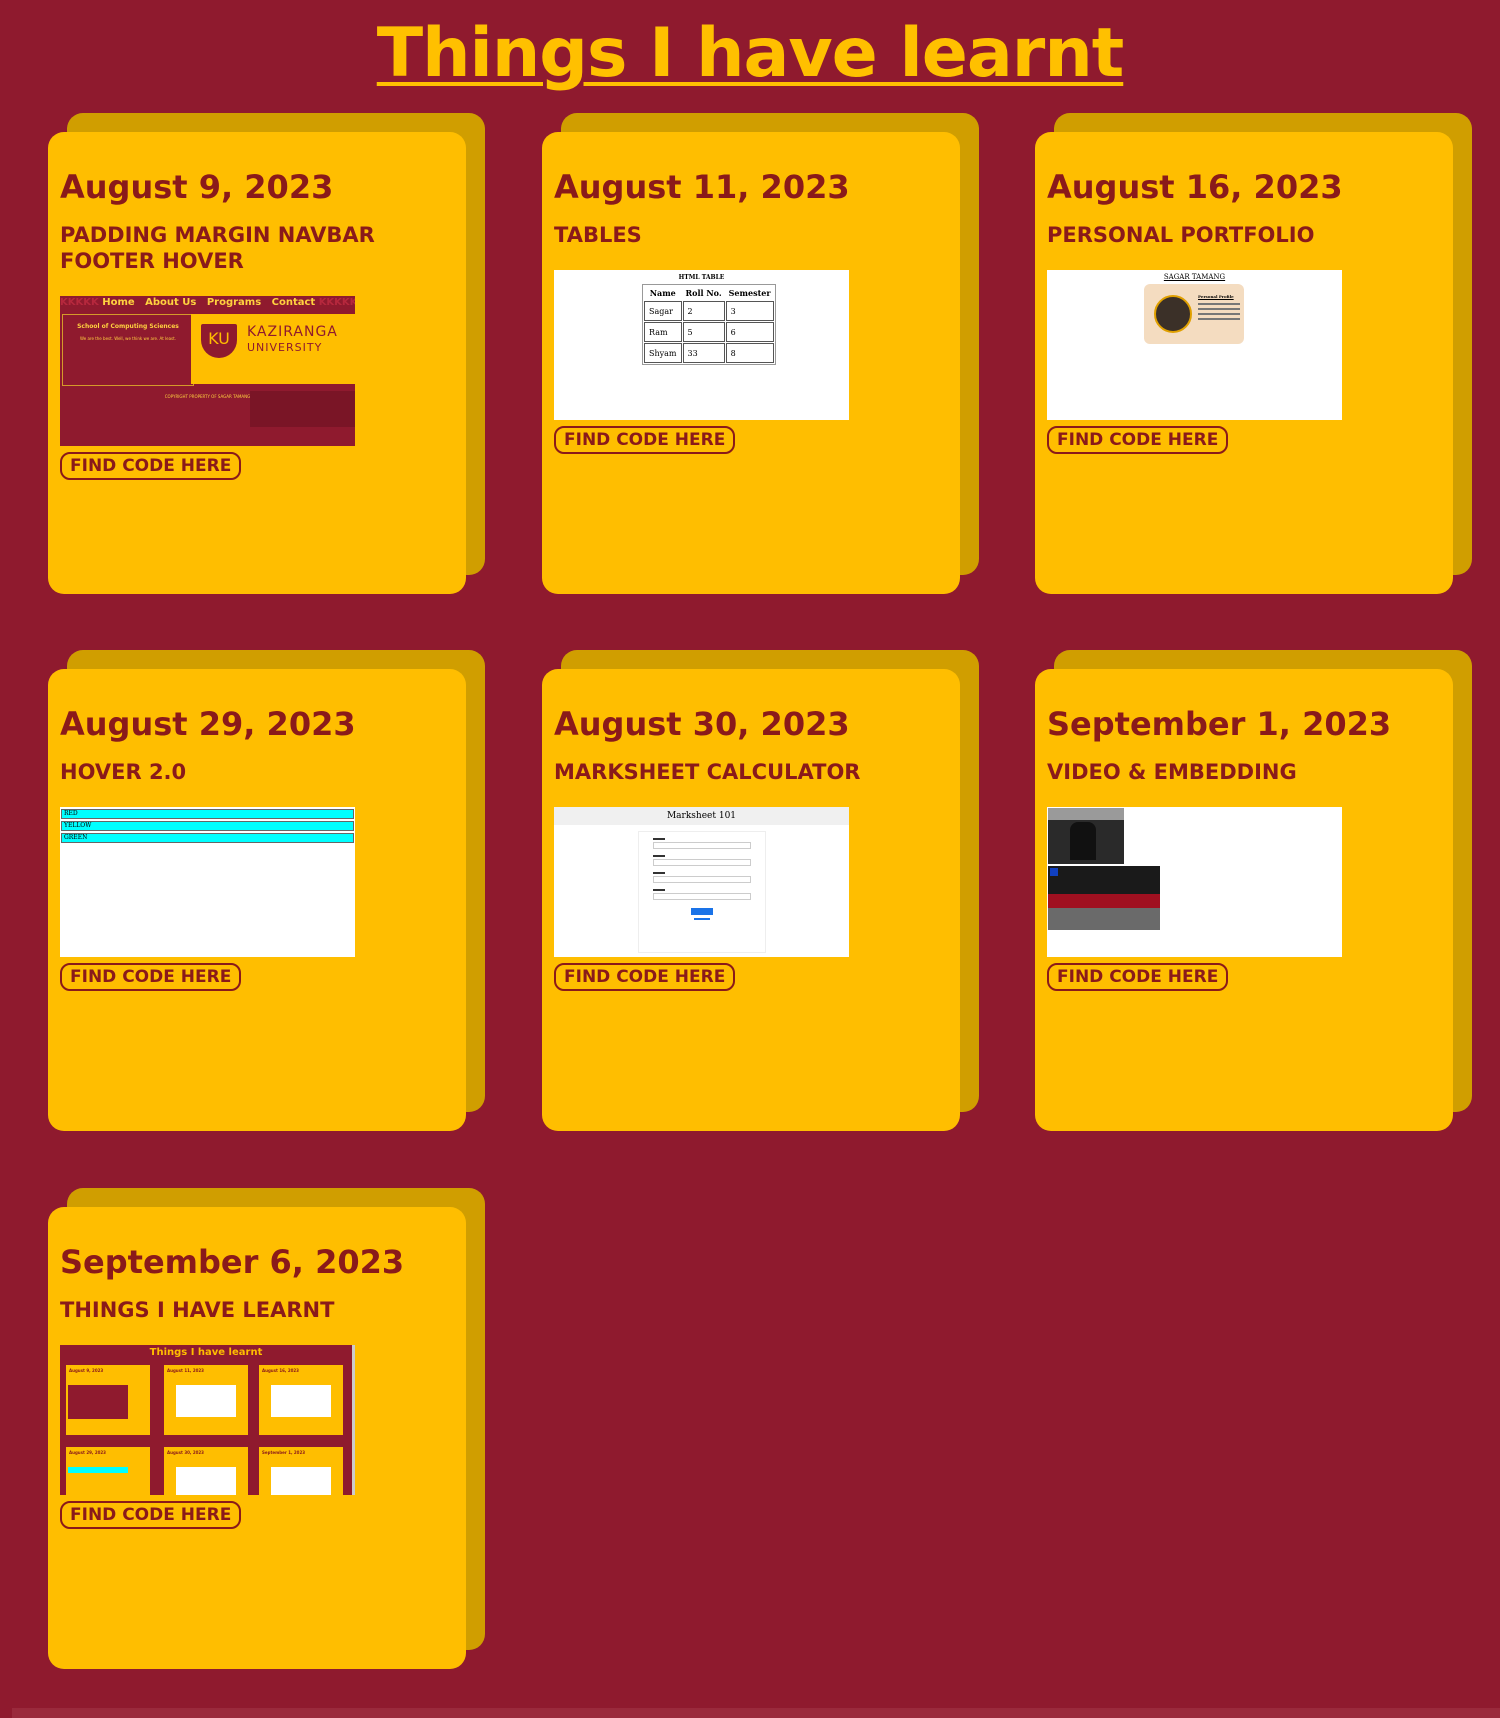  I want to click on profile-card: Personal Profile, so click(1194, 314).